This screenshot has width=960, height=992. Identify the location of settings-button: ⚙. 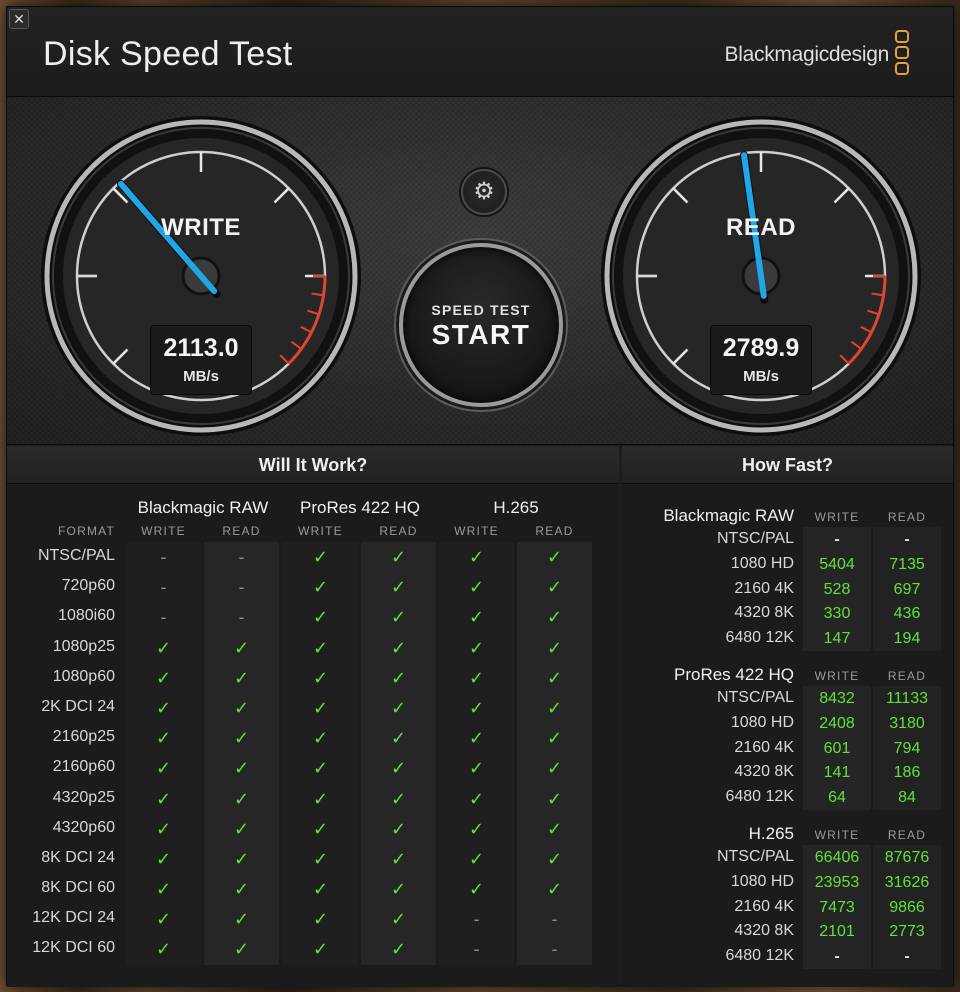
(484, 192).